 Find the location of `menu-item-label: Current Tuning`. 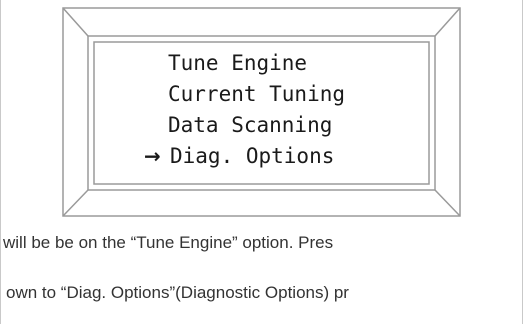

menu-item-label: Current Tuning is located at coordinates (257, 94).